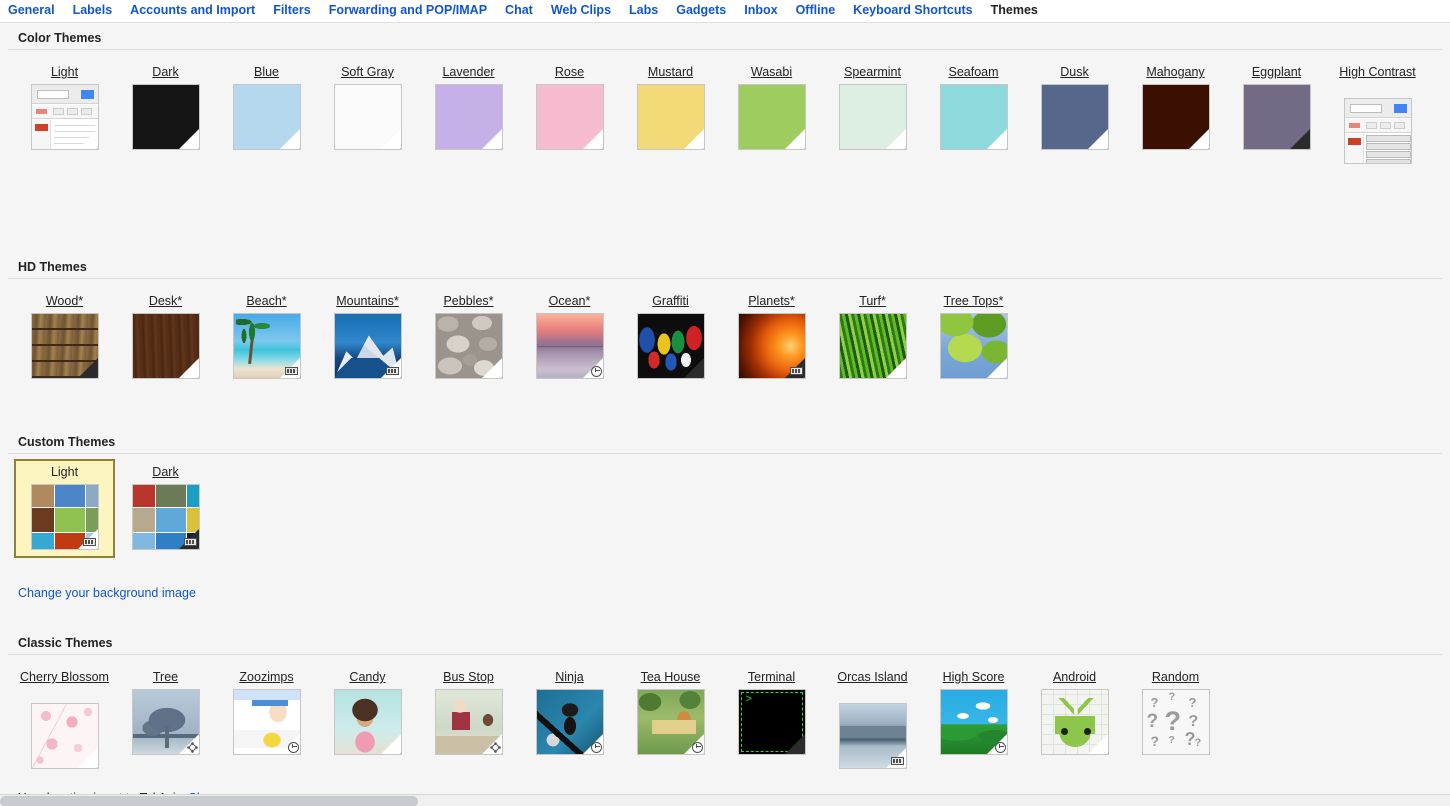 Image resolution: width=1450 pixels, height=806 pixels. Describe the element at coordinates (771, 72) in the screenshot. I see `theme-label: Wasabi` at that location.